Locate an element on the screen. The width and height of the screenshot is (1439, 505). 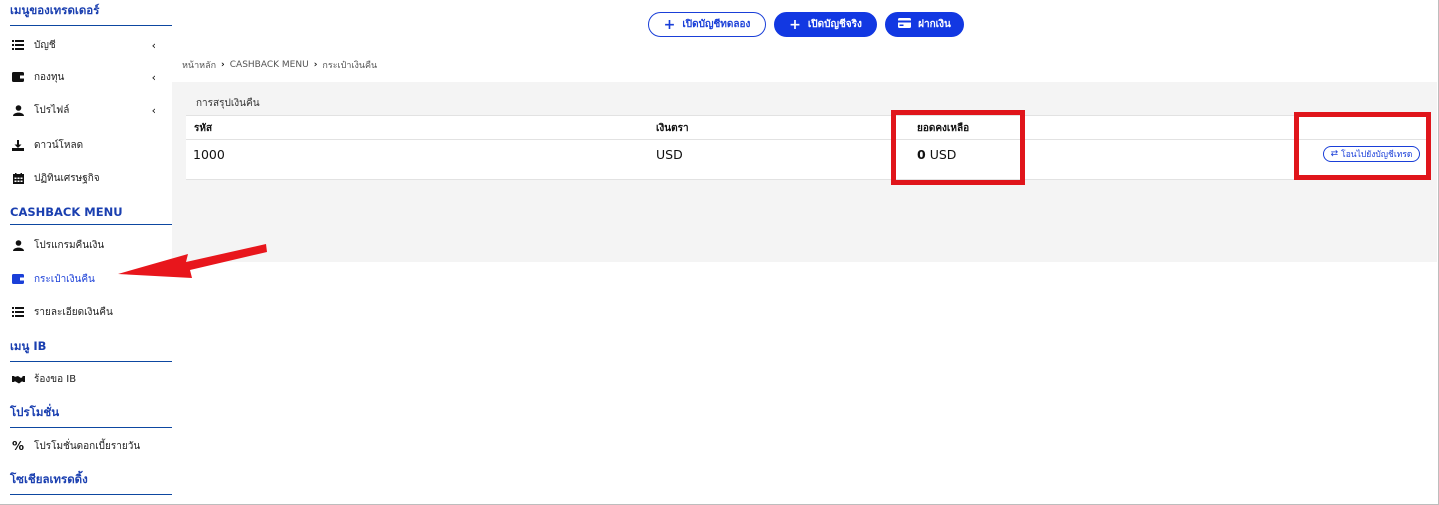
column-header-currency: เงินตรา is located at coordinates (672, 128).